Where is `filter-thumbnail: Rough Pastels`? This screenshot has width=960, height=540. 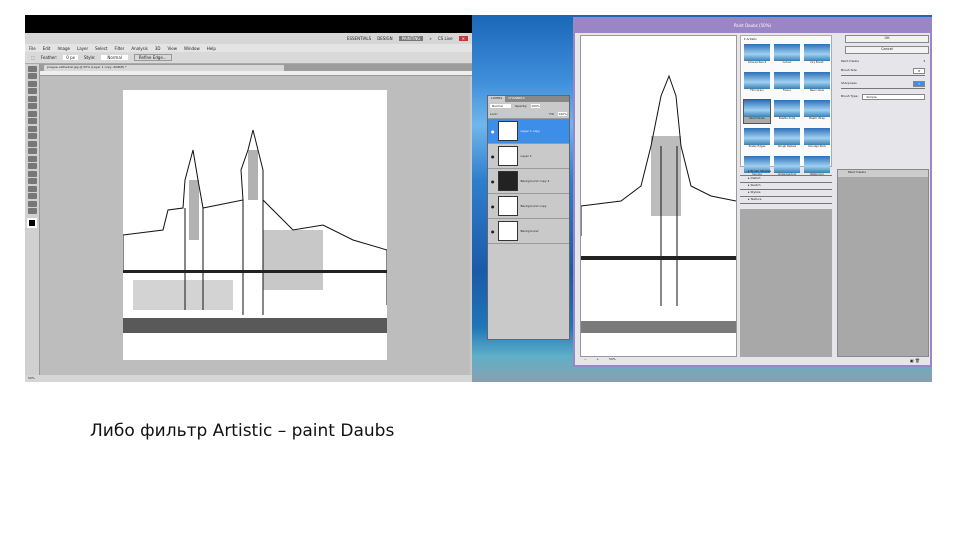
filter-thumbnail: Rough Pastels is located at coordinates (787, 139).